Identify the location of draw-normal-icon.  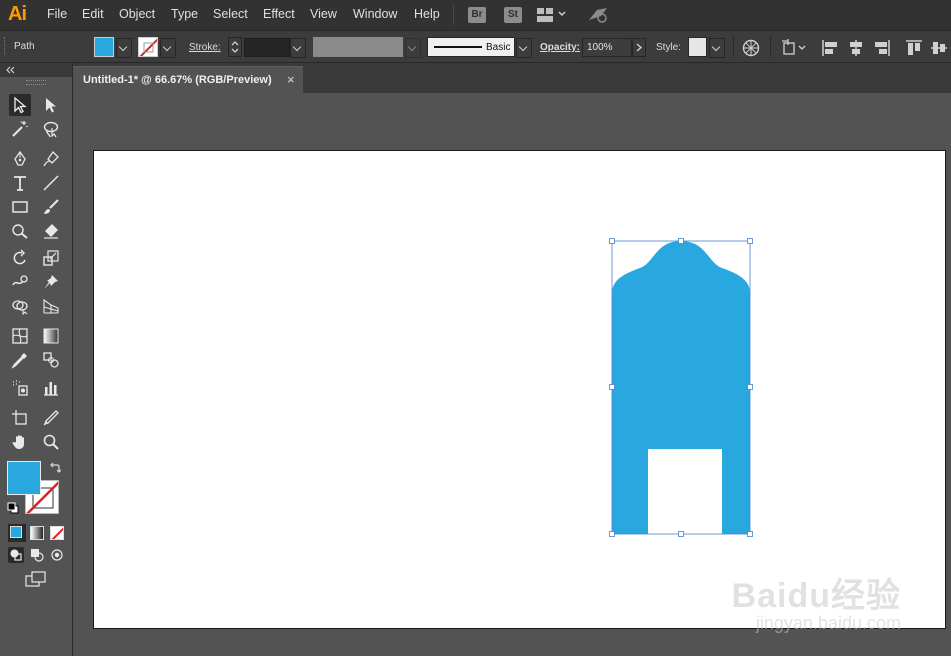
(16, 555).